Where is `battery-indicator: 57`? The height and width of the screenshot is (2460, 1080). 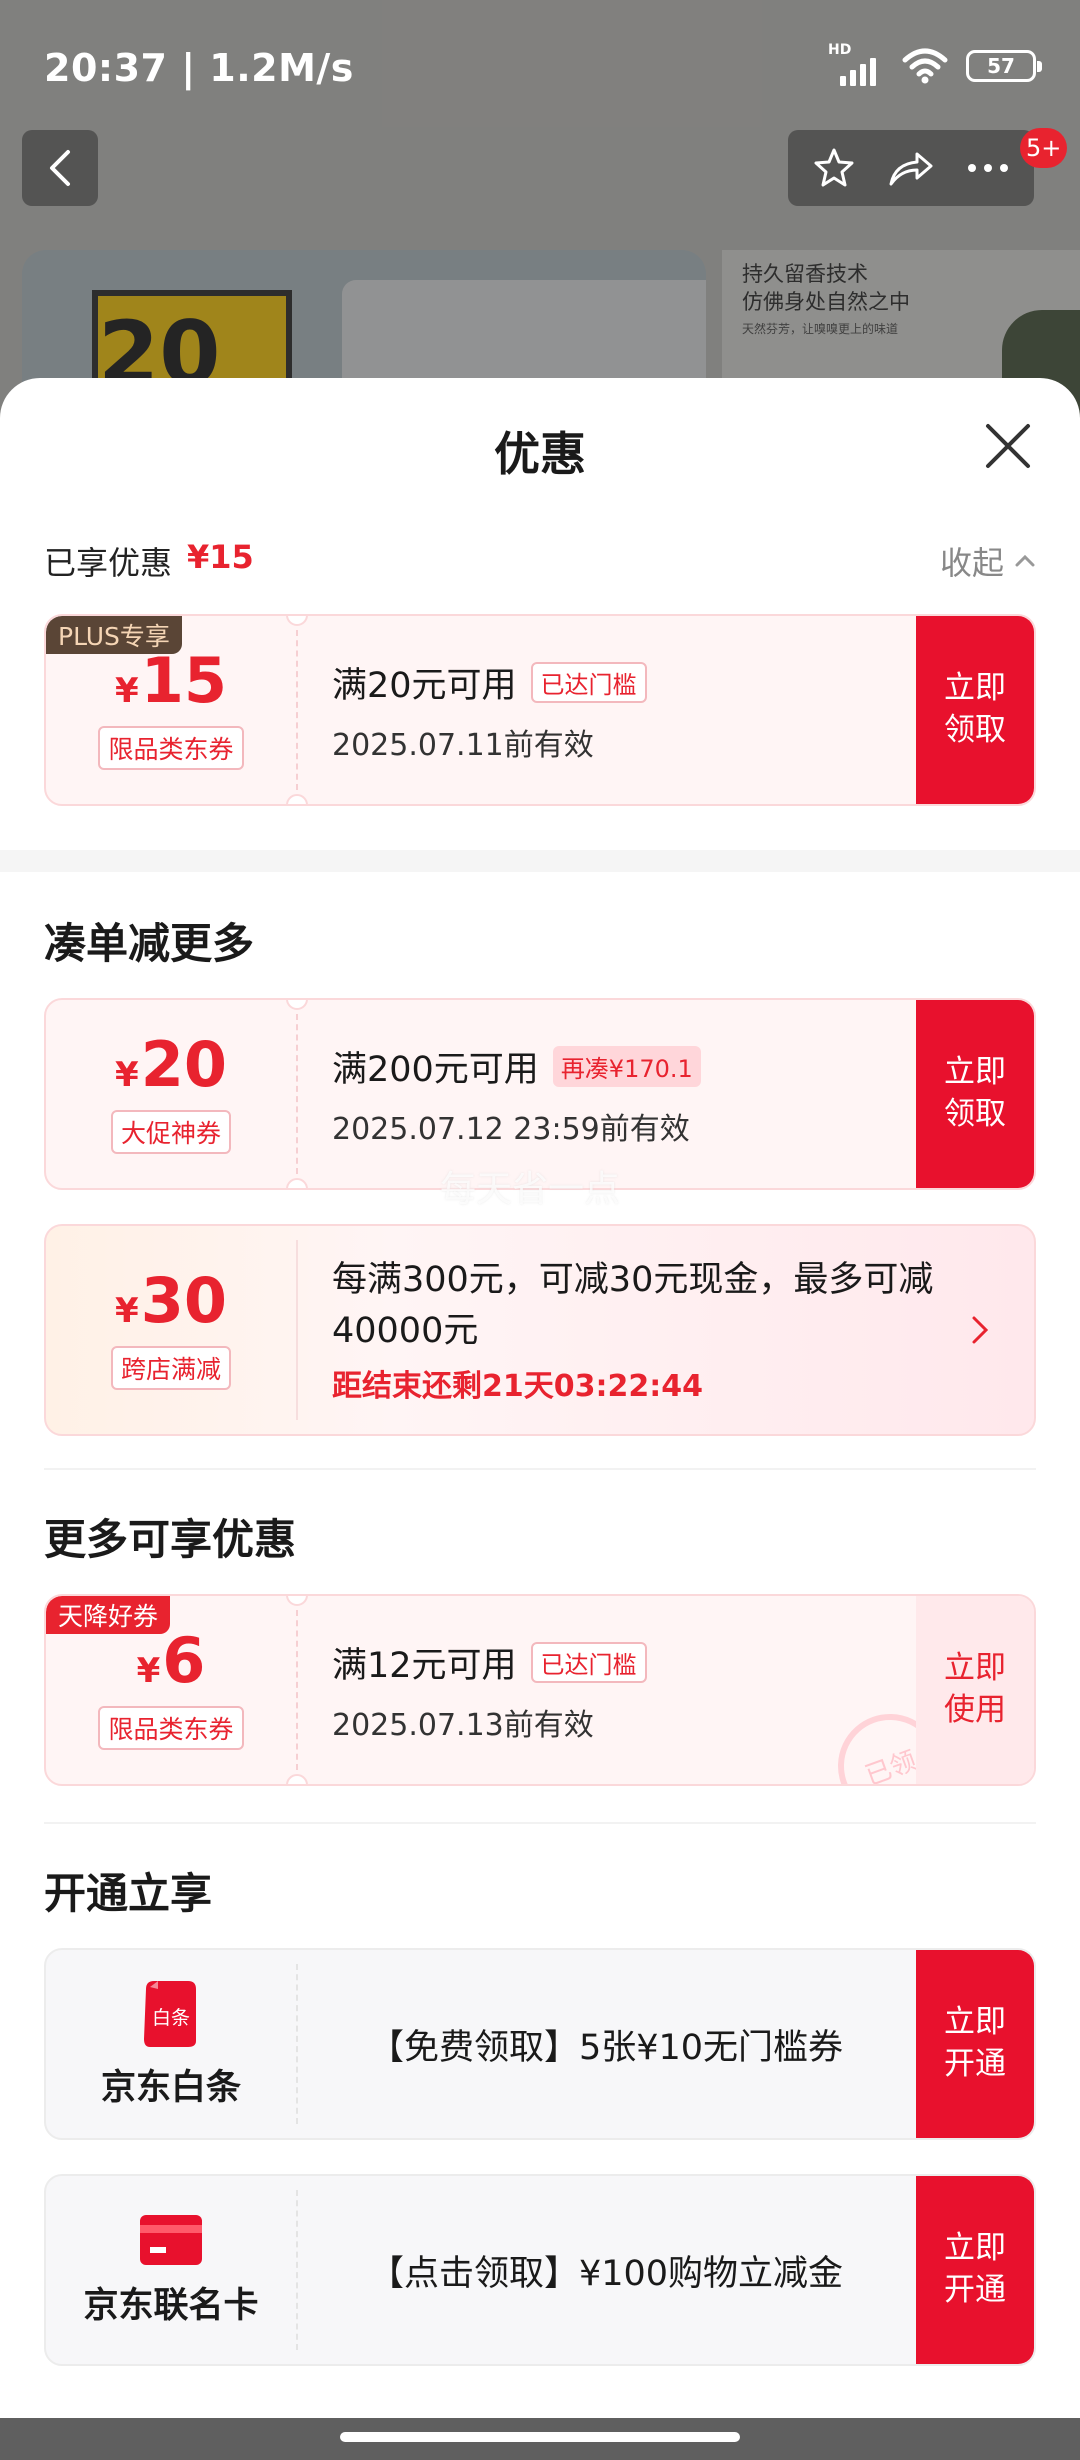
battery-indicator: 57 is located at coordinates (1004, 66).